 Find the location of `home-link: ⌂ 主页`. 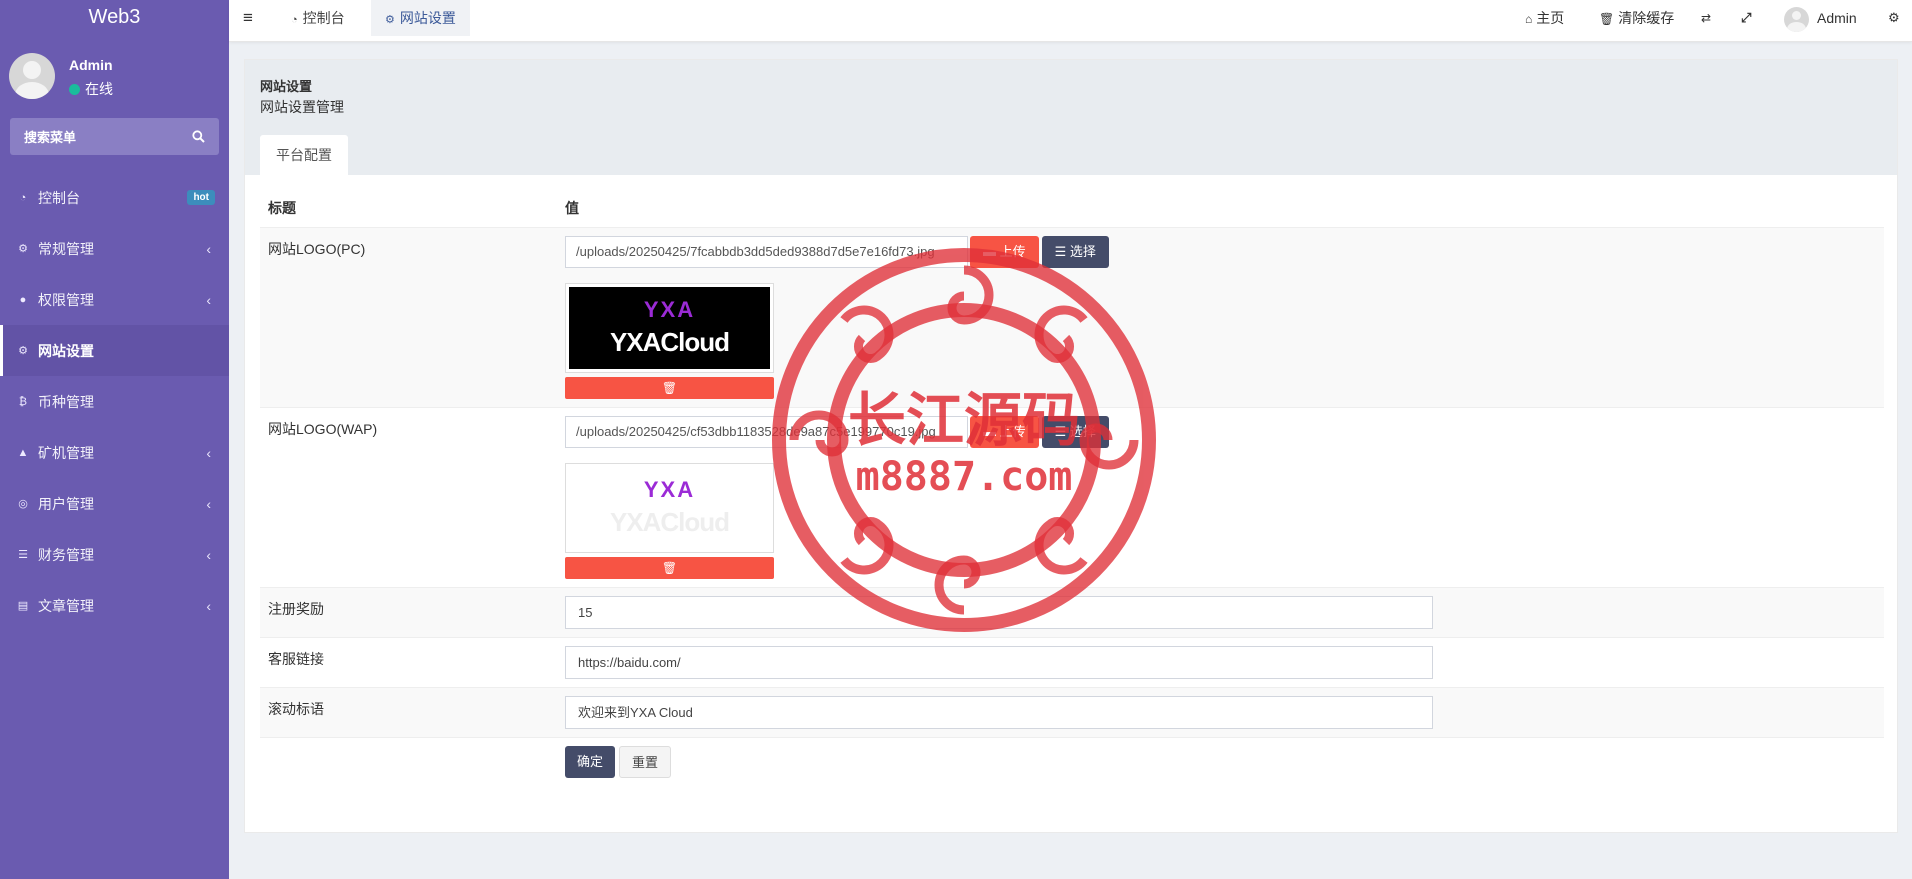

home-link: ⌂ 主页 is located at coordinates (1544, 18).